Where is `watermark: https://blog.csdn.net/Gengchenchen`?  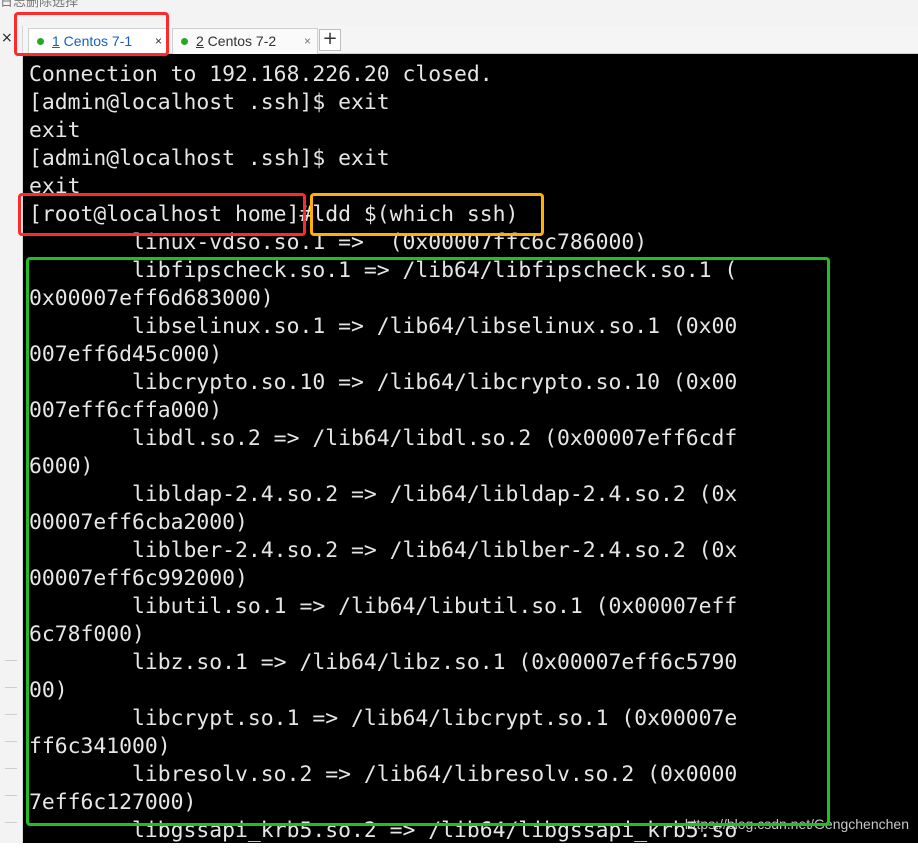 watermark: https://blog.csdn.net/Gengchenchen is located at coordinates (796, 824).